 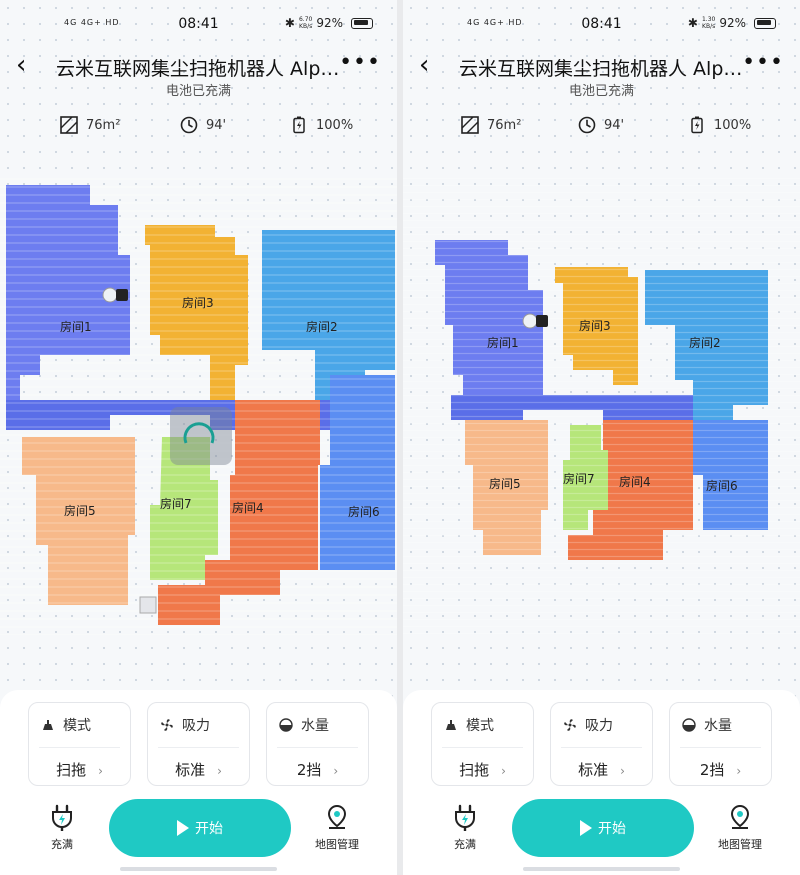 What do you see at coordinates (62, 844) in the screenshot?
I see `charge-label: 充满` at bounding box center [62, 844].